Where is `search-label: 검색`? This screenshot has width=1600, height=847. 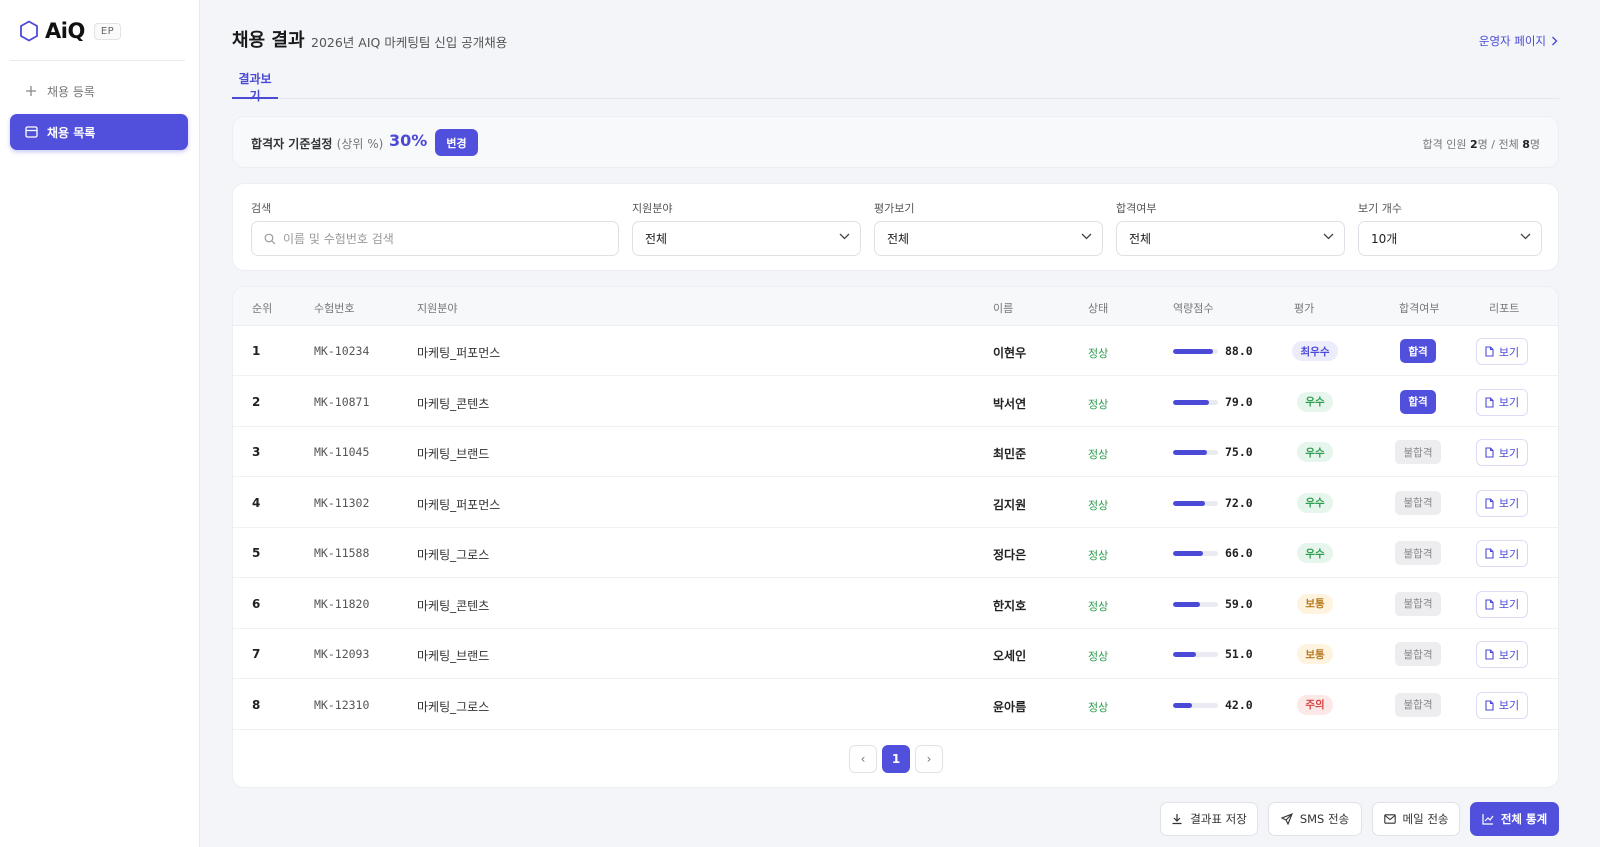
search-label: 검색 is located at coordinates (261, 208).